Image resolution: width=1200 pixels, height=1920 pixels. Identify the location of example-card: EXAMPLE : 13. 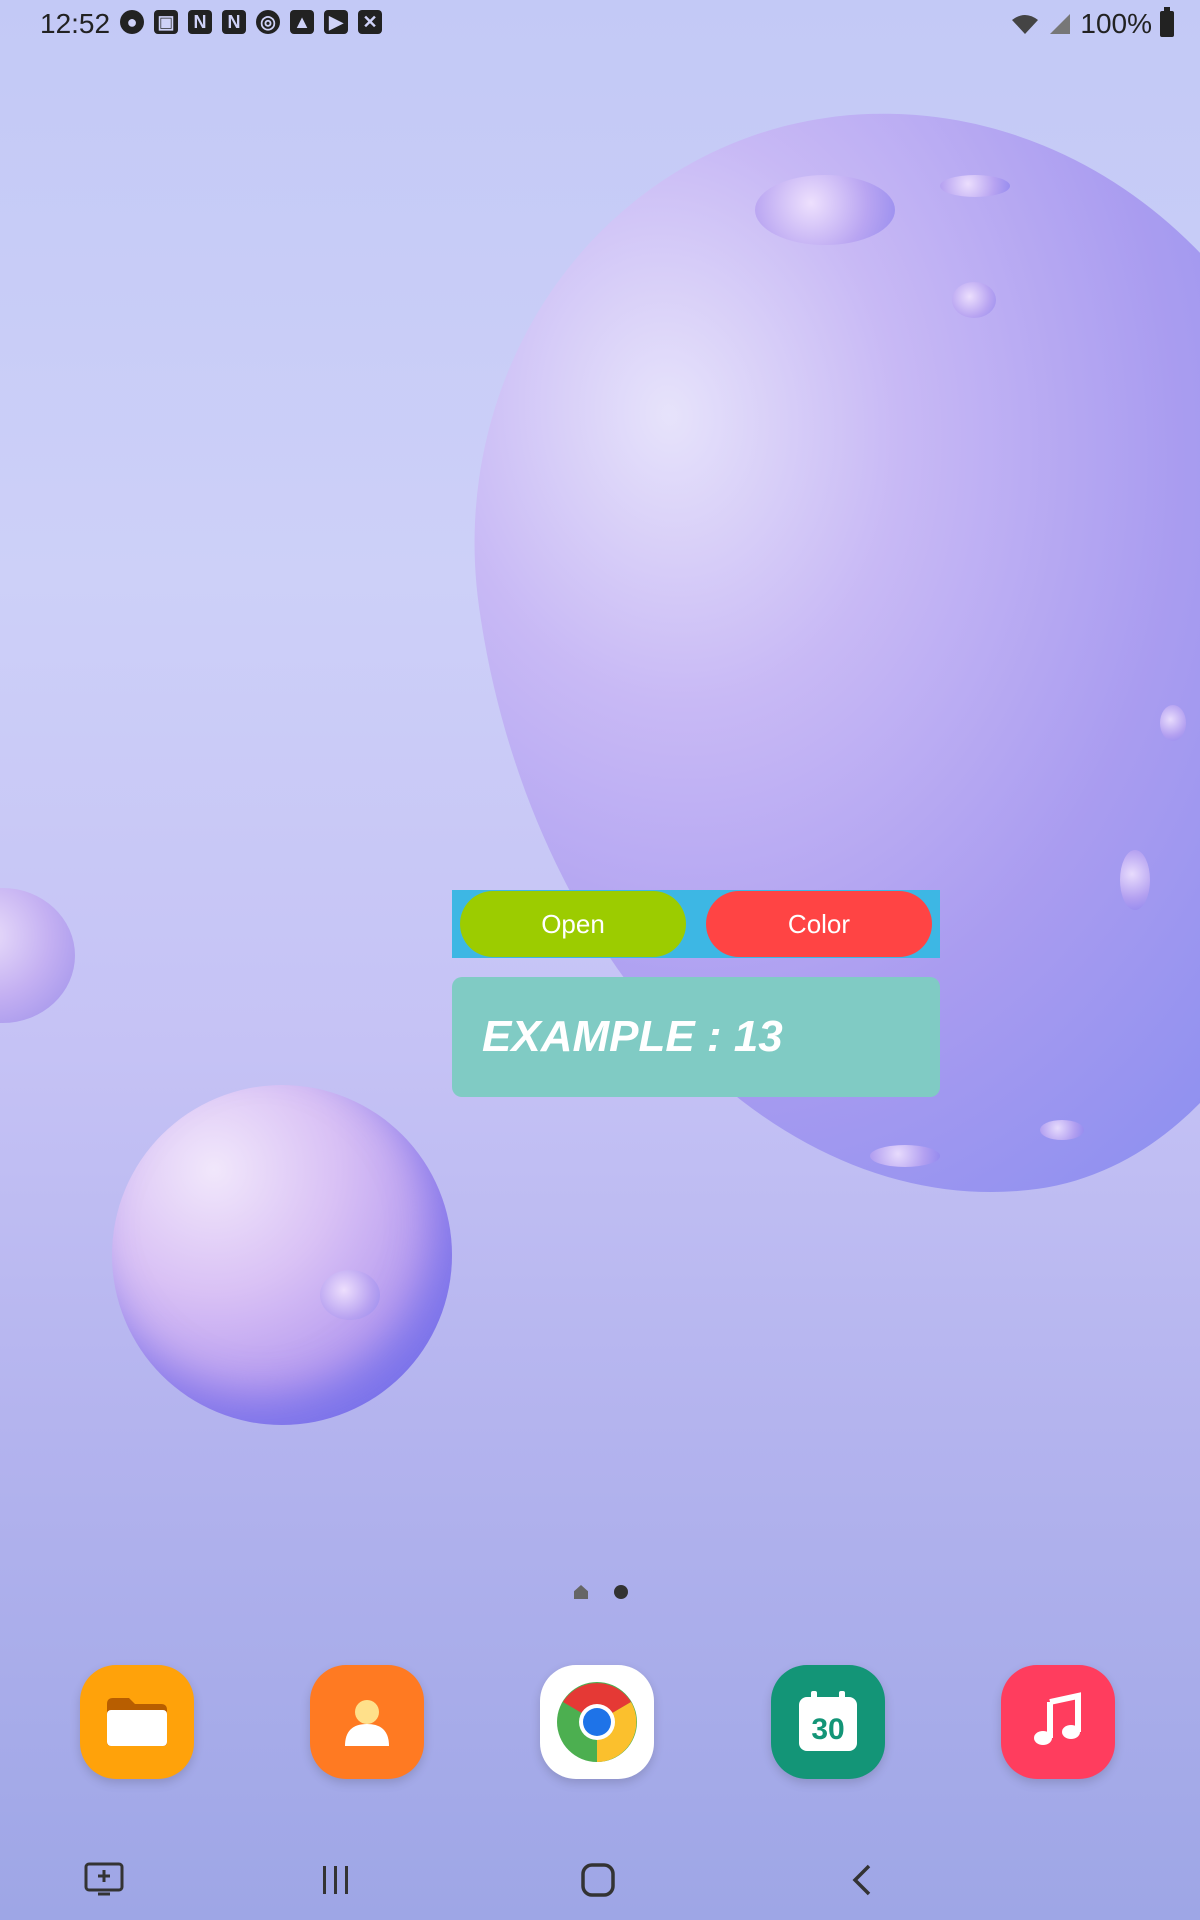
(696, 1037).